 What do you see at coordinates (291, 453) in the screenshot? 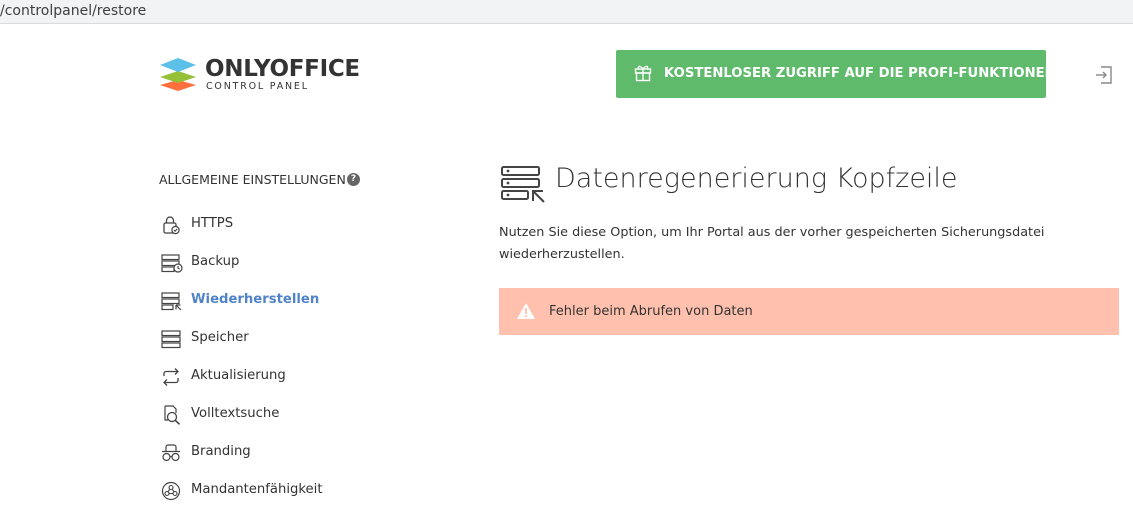
I see `sidebar-item-branding: Branding` at bounding box center [291, 453].